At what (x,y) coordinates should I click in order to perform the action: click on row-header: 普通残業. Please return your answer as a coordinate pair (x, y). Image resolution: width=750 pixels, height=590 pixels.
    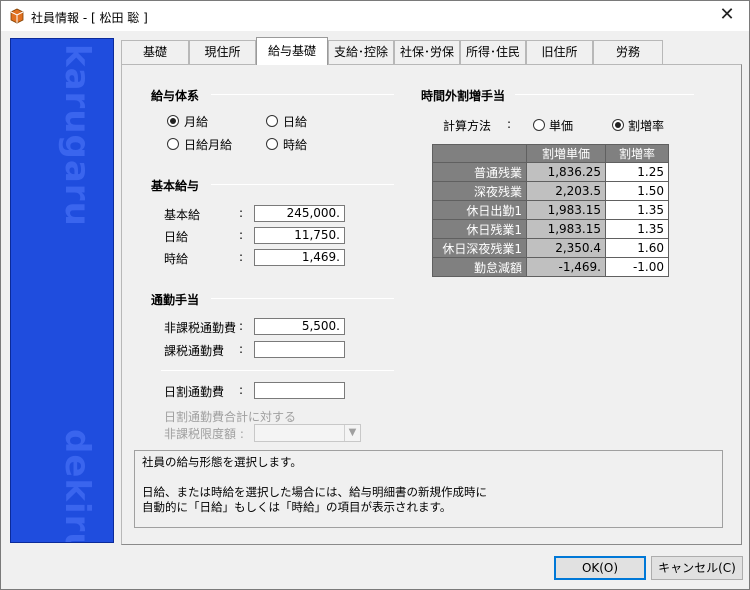
    Looking at the image, I should click on (479, 172).